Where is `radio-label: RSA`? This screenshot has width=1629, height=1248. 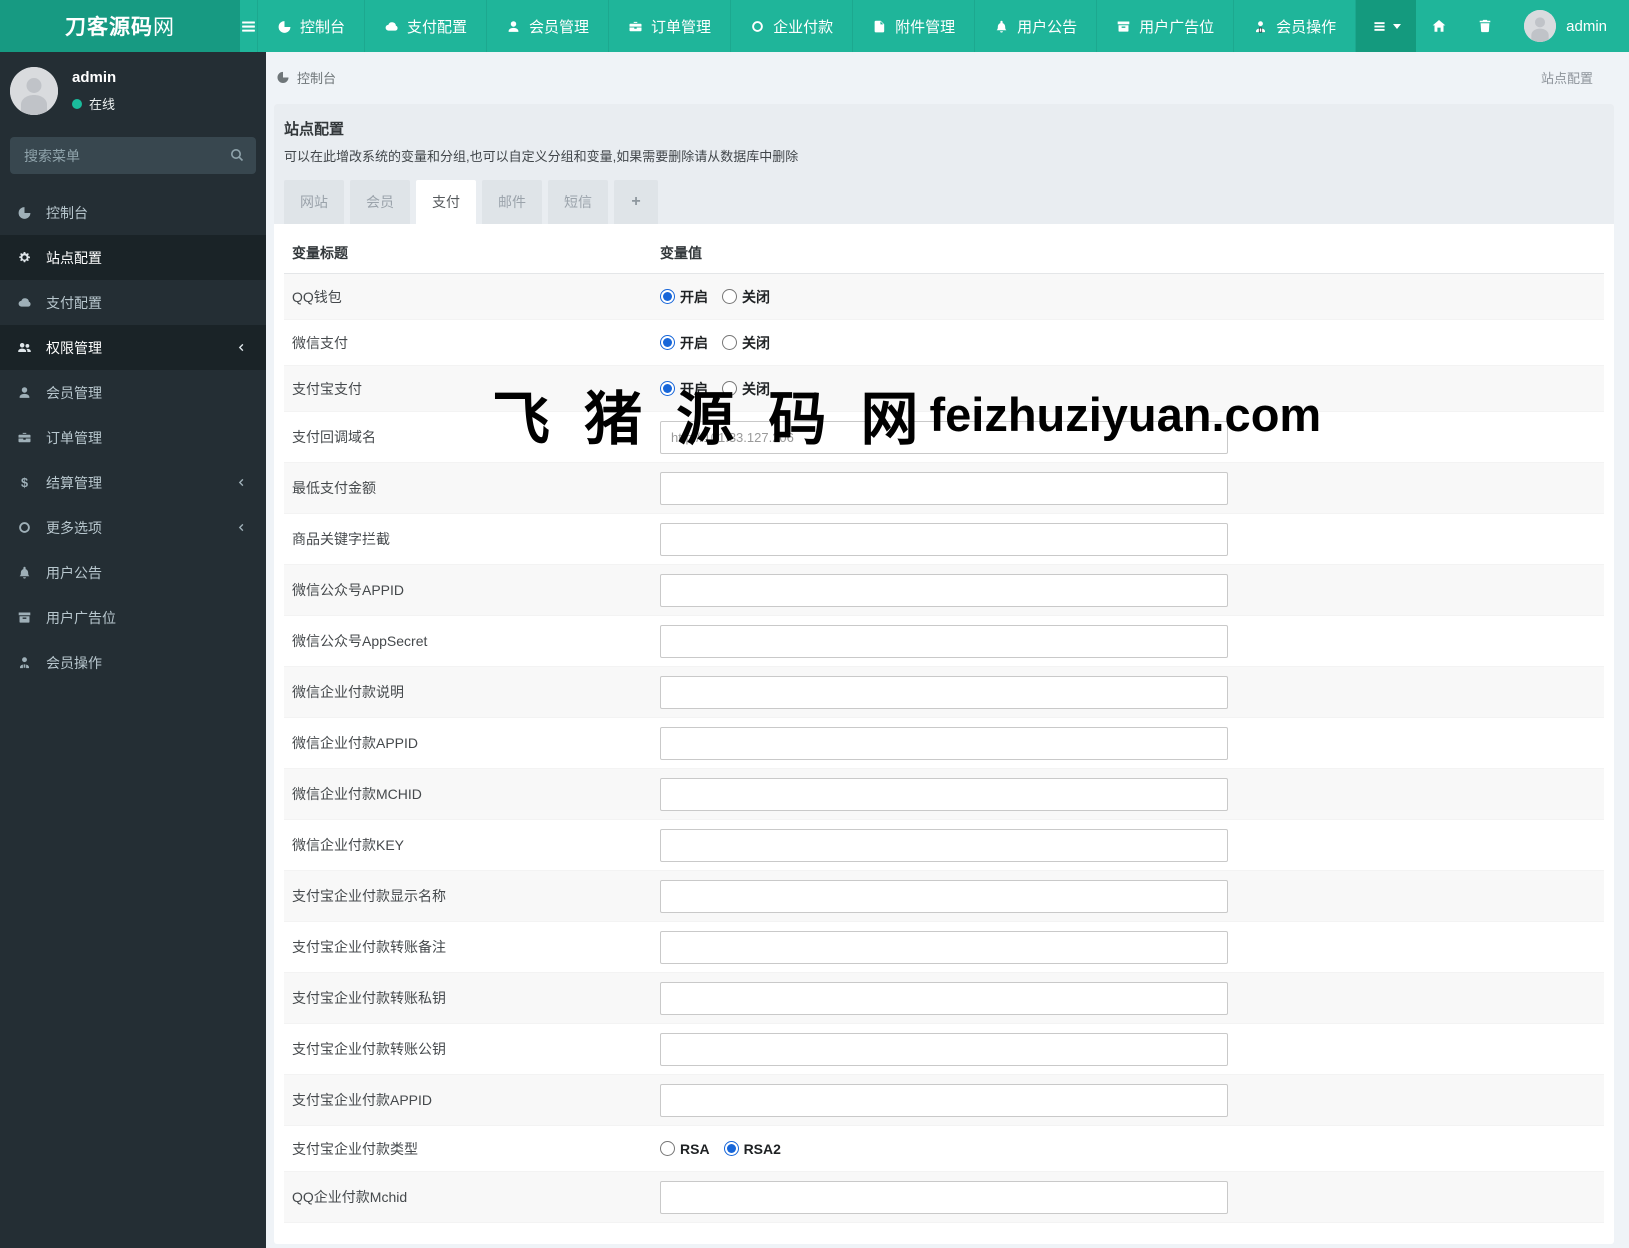 radio-label: RSA is located at coordinates (695, 1148).